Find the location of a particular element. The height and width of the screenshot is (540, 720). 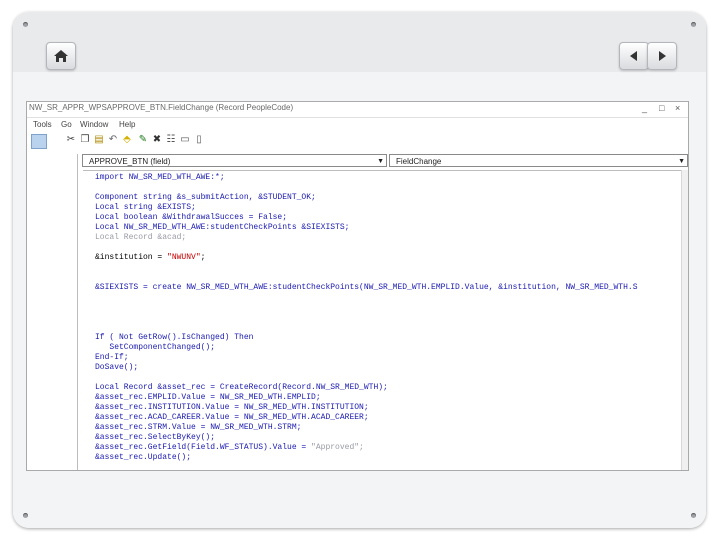

code-line: DoSave(); is located at coordinates (366, 368).